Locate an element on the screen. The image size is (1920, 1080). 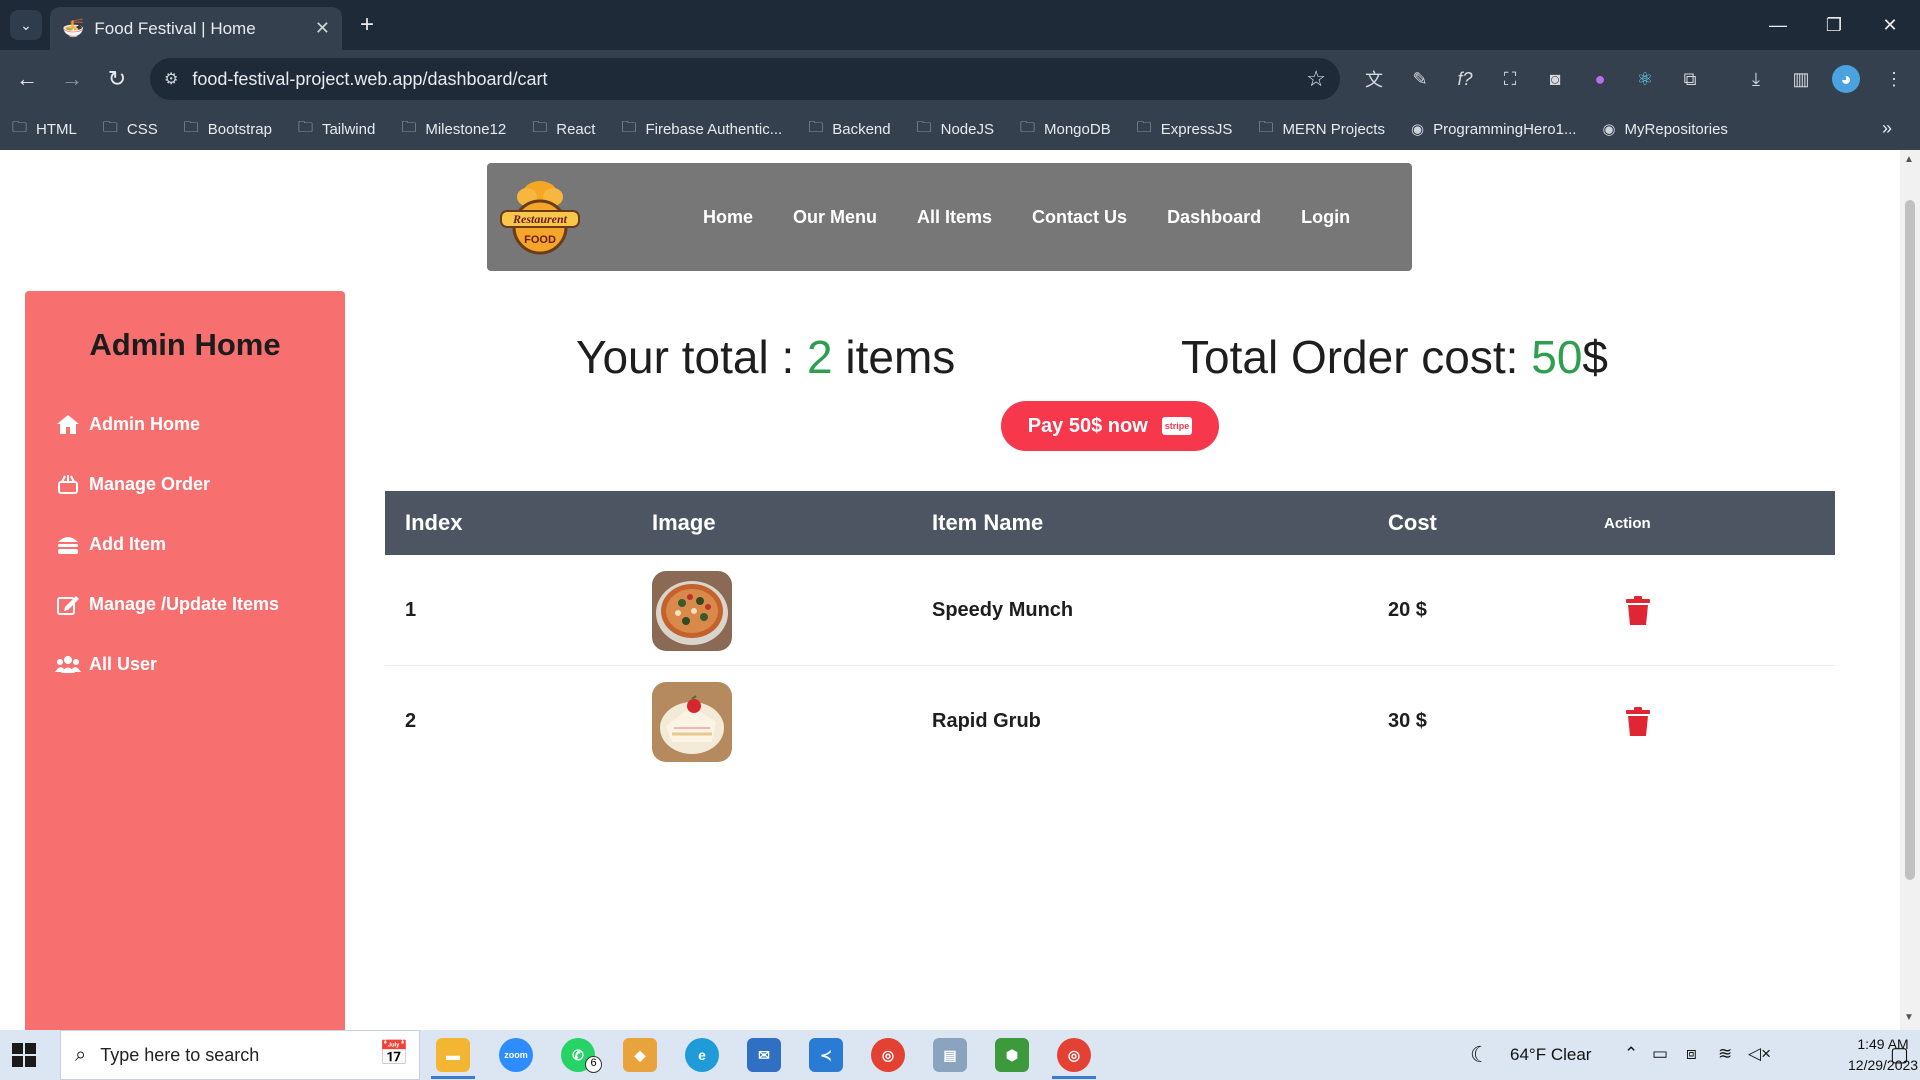
wifi-icon: ≋ is located at coordinates (1725, 1054).